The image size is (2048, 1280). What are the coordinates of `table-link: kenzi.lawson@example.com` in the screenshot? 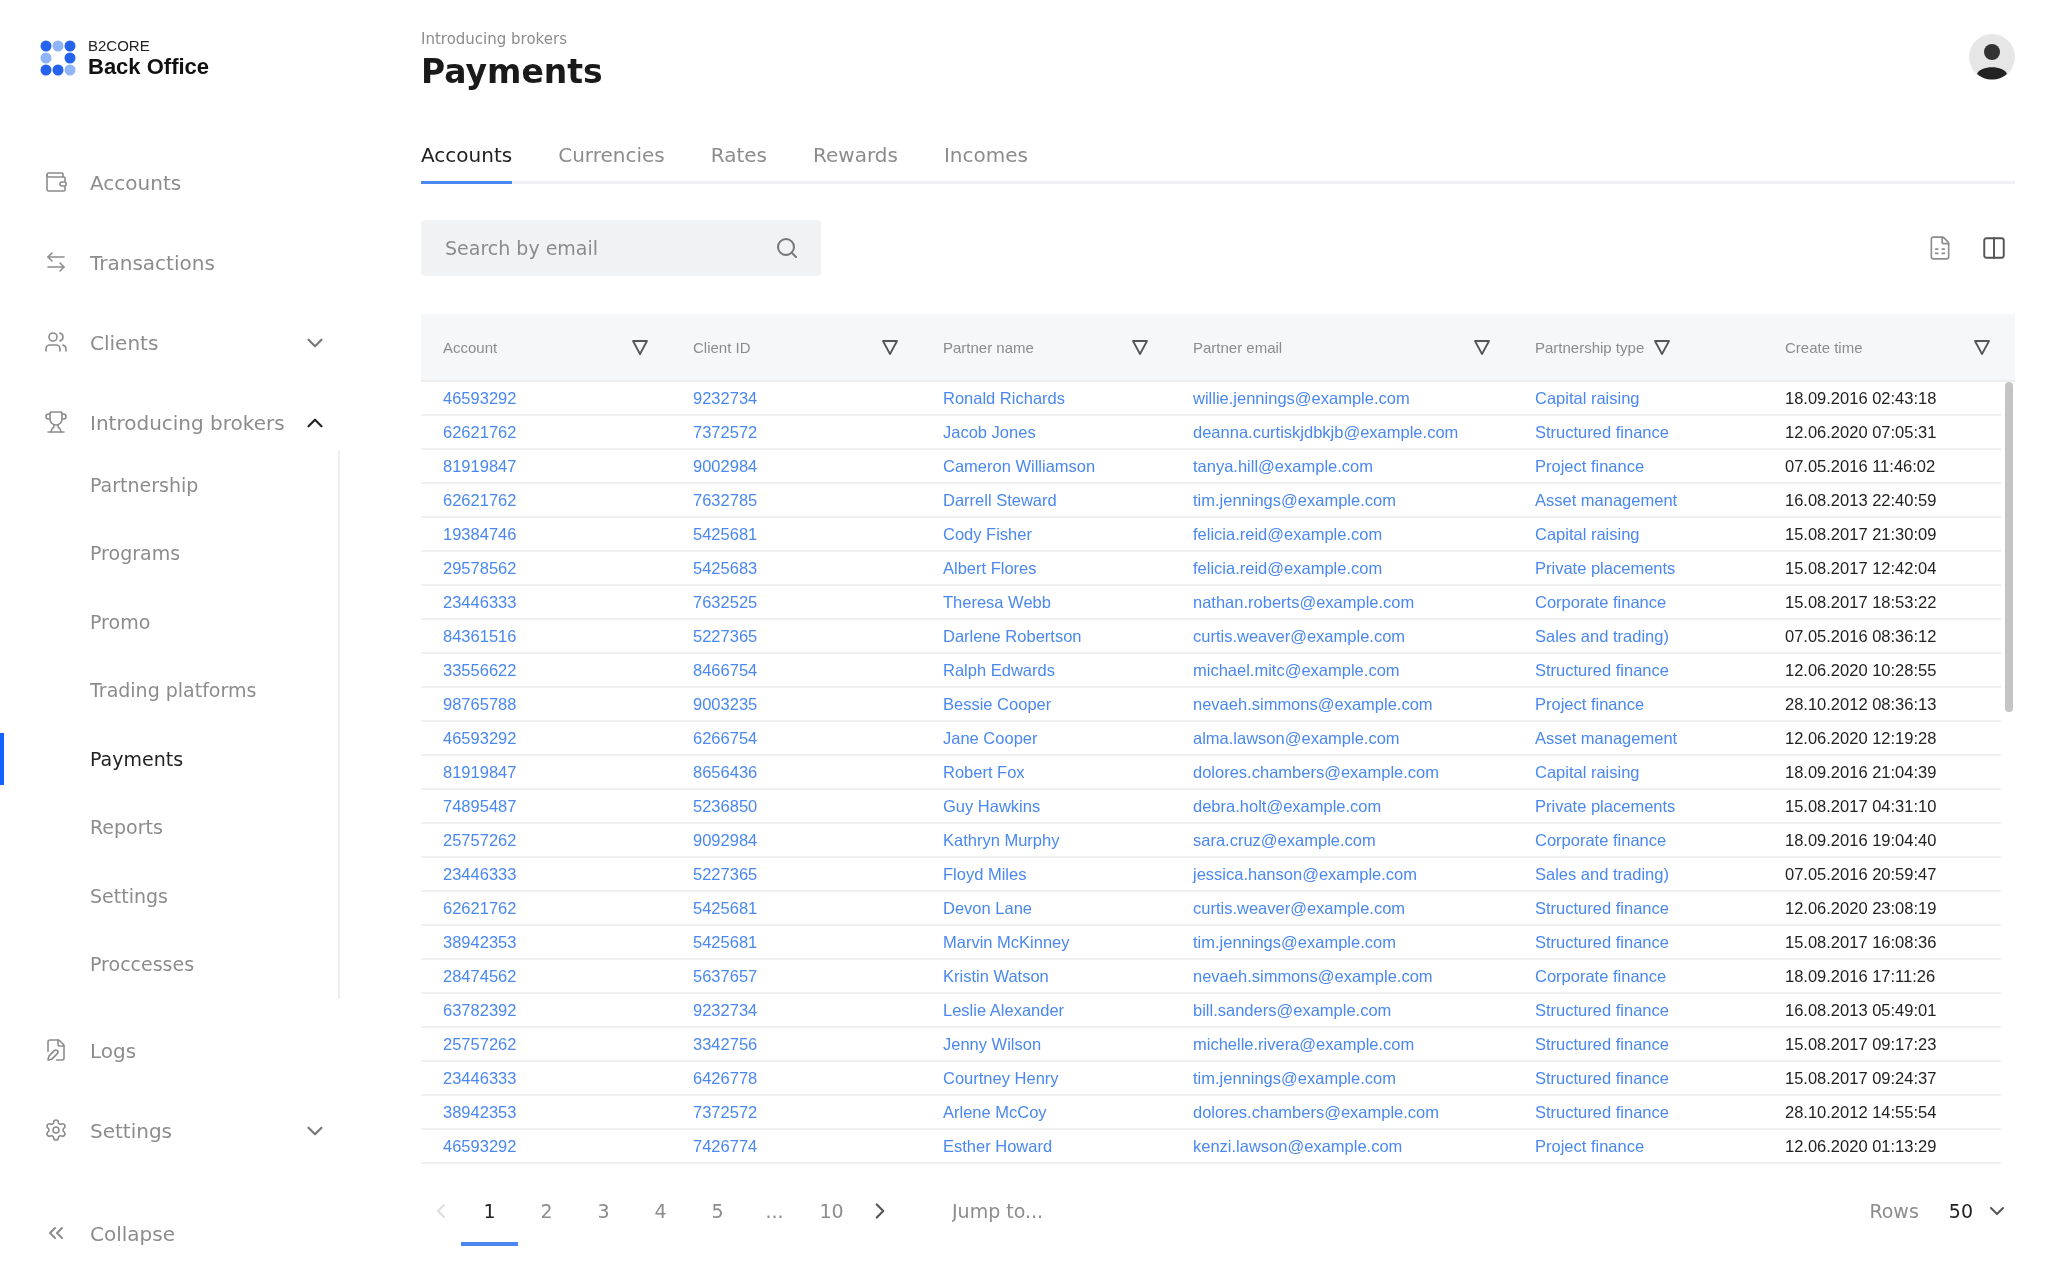 It's located at (1342, 1146).